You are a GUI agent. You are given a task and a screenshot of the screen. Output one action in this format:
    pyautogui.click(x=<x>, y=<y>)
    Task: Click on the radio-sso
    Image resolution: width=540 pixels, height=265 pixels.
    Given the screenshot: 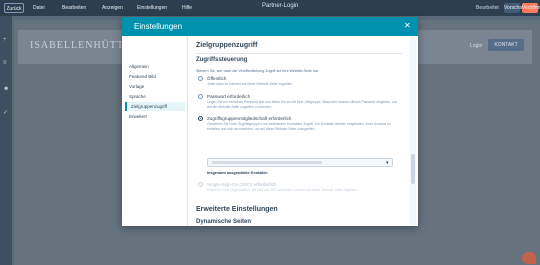 What is the action you would take?
    pyautogui.click(x=200, y=184)
    